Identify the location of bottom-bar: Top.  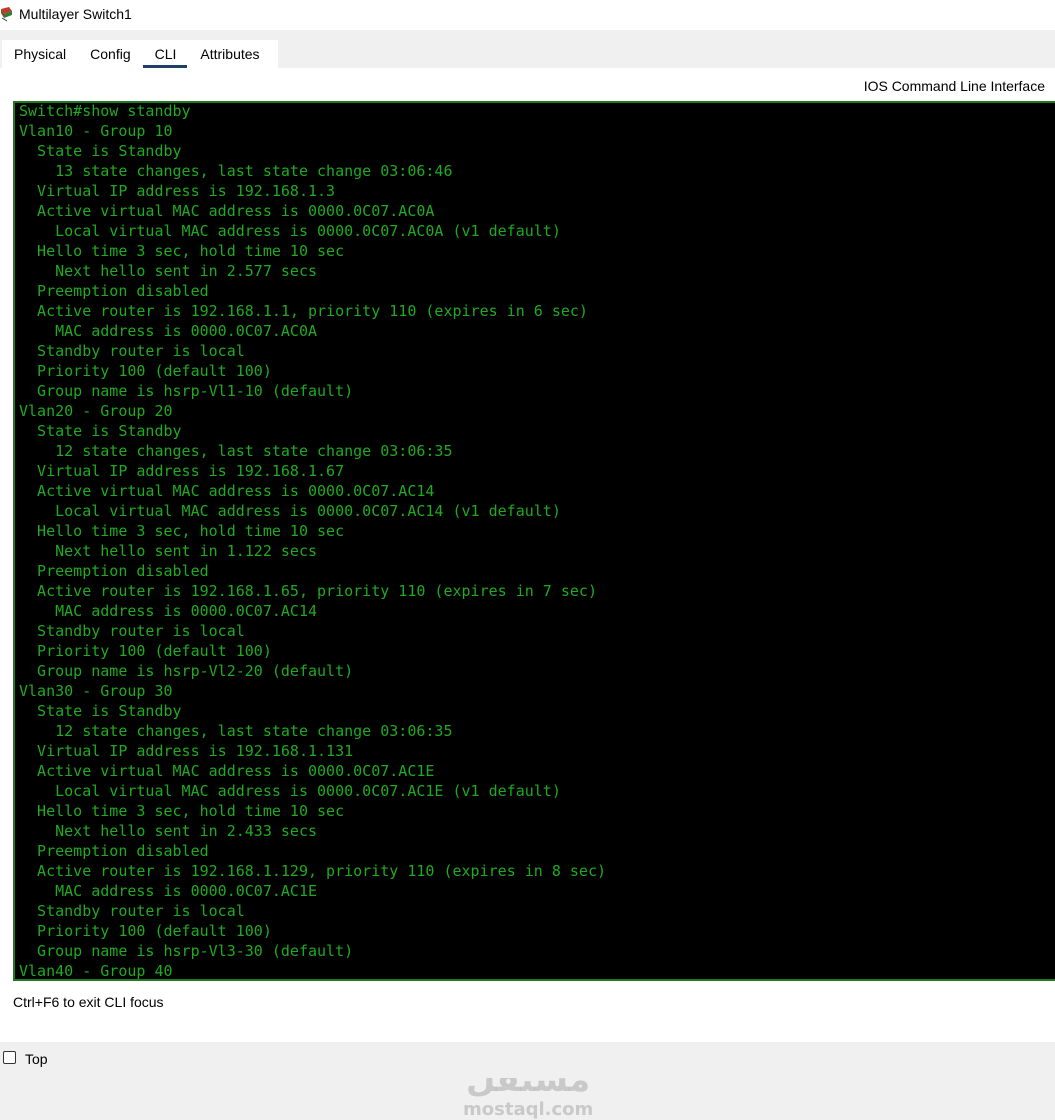
(527, 1060).